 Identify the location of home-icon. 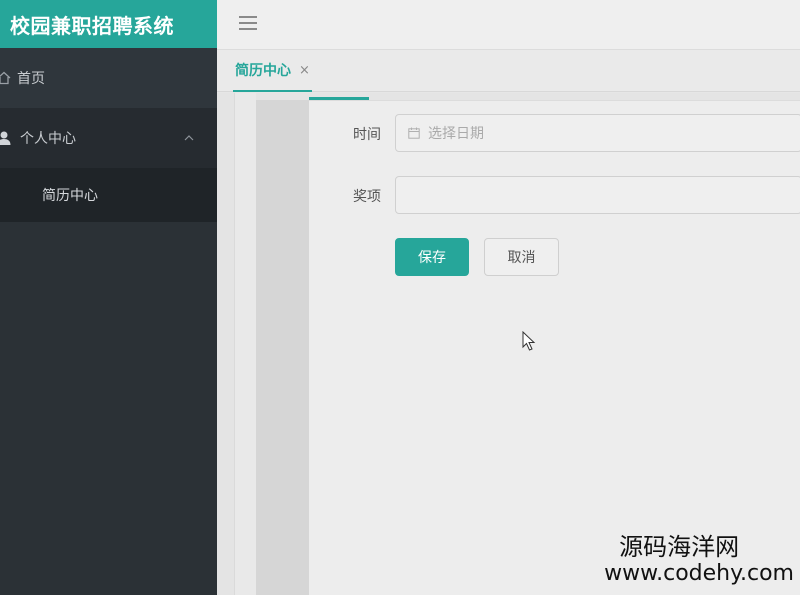
(5, 78).